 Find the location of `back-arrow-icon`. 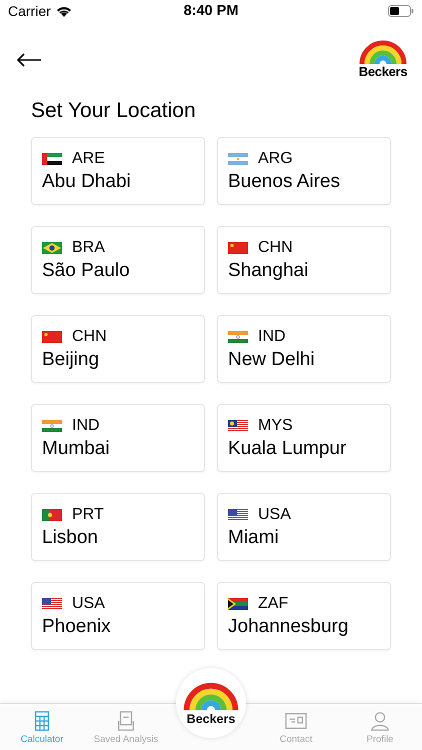

back-arrow-icon is located at coordinates (29, 60).